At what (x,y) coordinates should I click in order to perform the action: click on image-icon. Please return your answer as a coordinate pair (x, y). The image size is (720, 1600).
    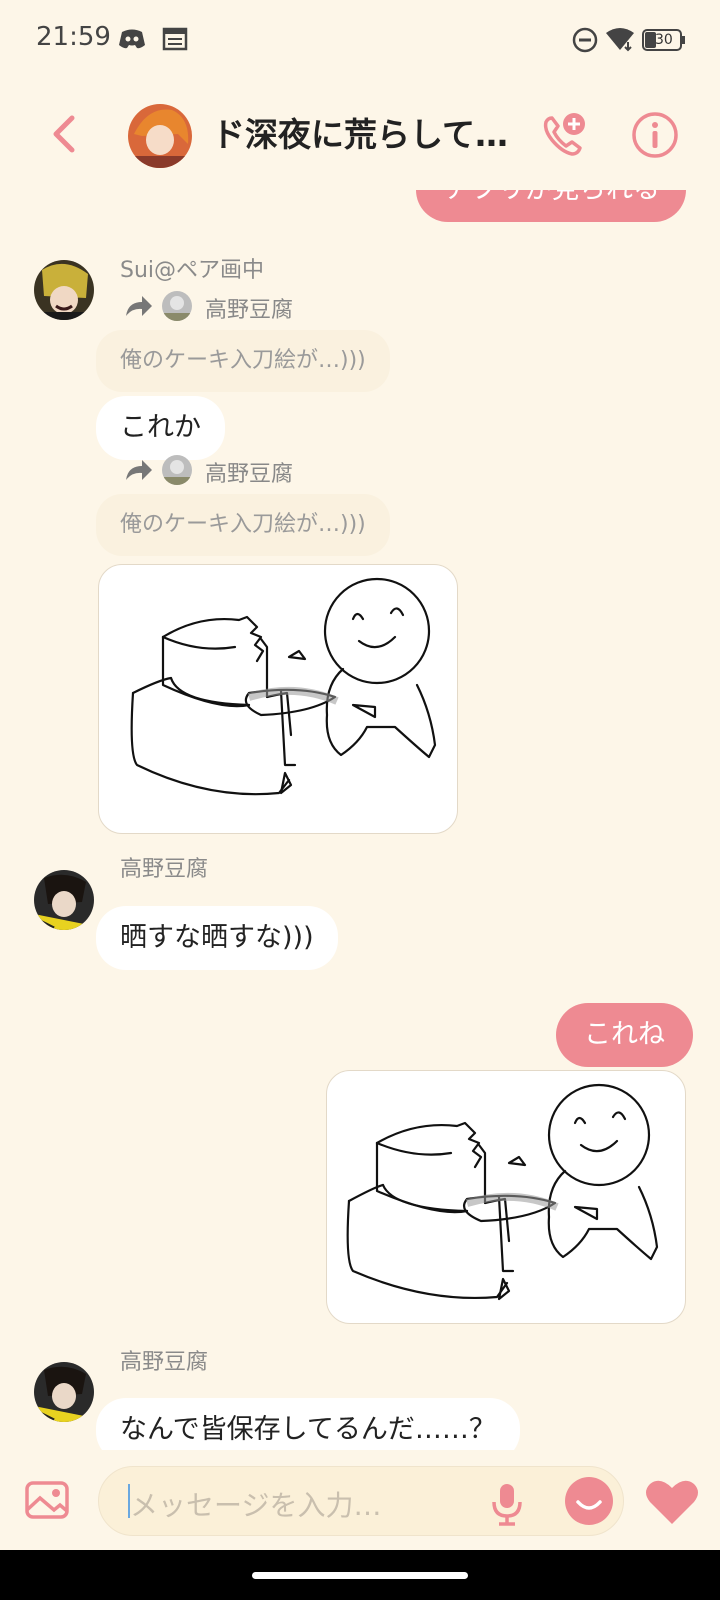
    Looking at the image, I should click on (47, 1502).